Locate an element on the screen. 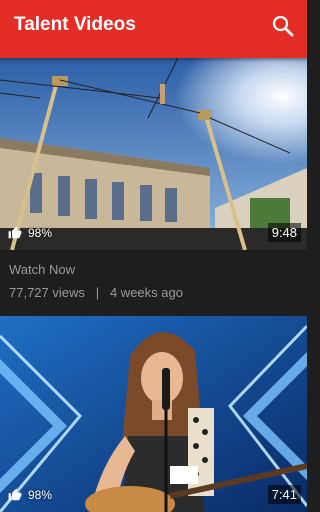  app-bar: Talent Videos is located at coordinates (153, 29).